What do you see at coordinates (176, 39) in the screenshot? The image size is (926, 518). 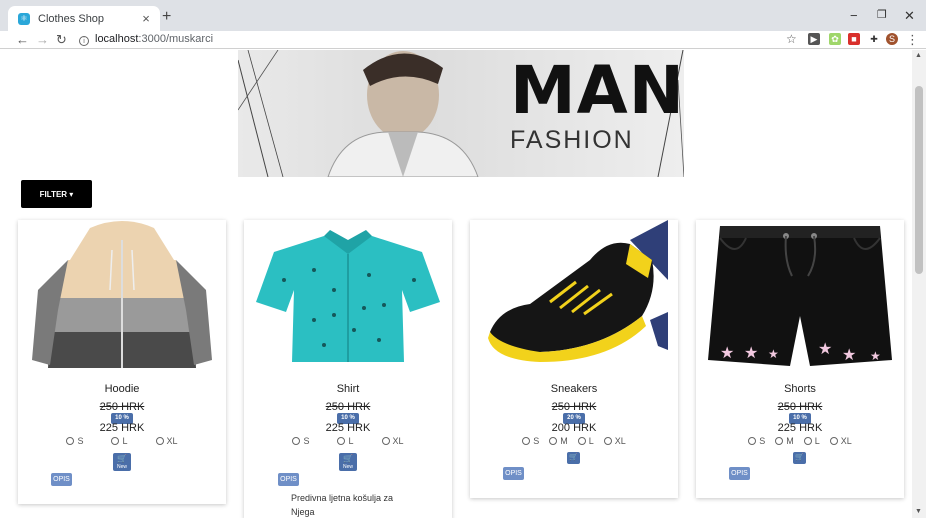 I see `url-path: :3000/muskarci` at bounding box center [176, 39].